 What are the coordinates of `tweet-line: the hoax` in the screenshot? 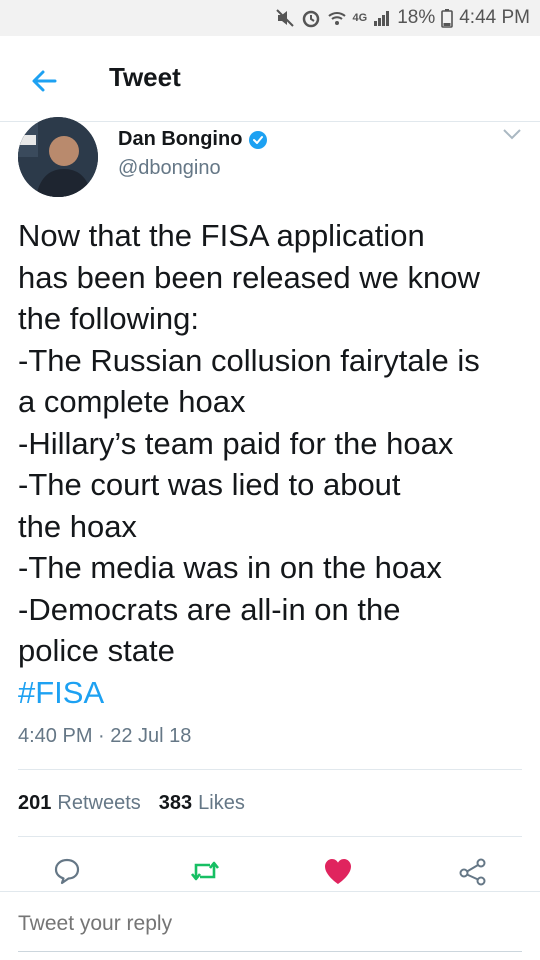 It's located at (77, 526).